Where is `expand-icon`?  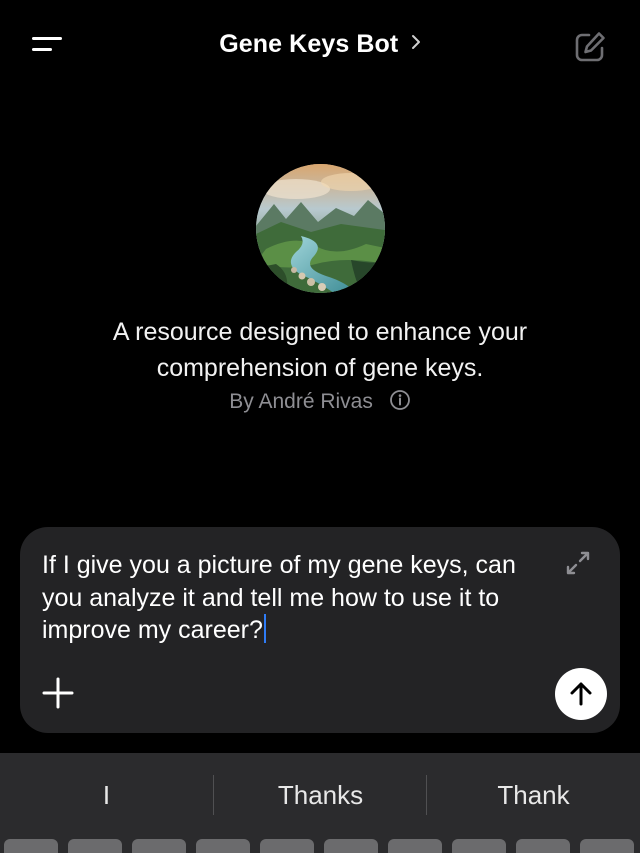 expand-icon is located at coordinates (578, 563).